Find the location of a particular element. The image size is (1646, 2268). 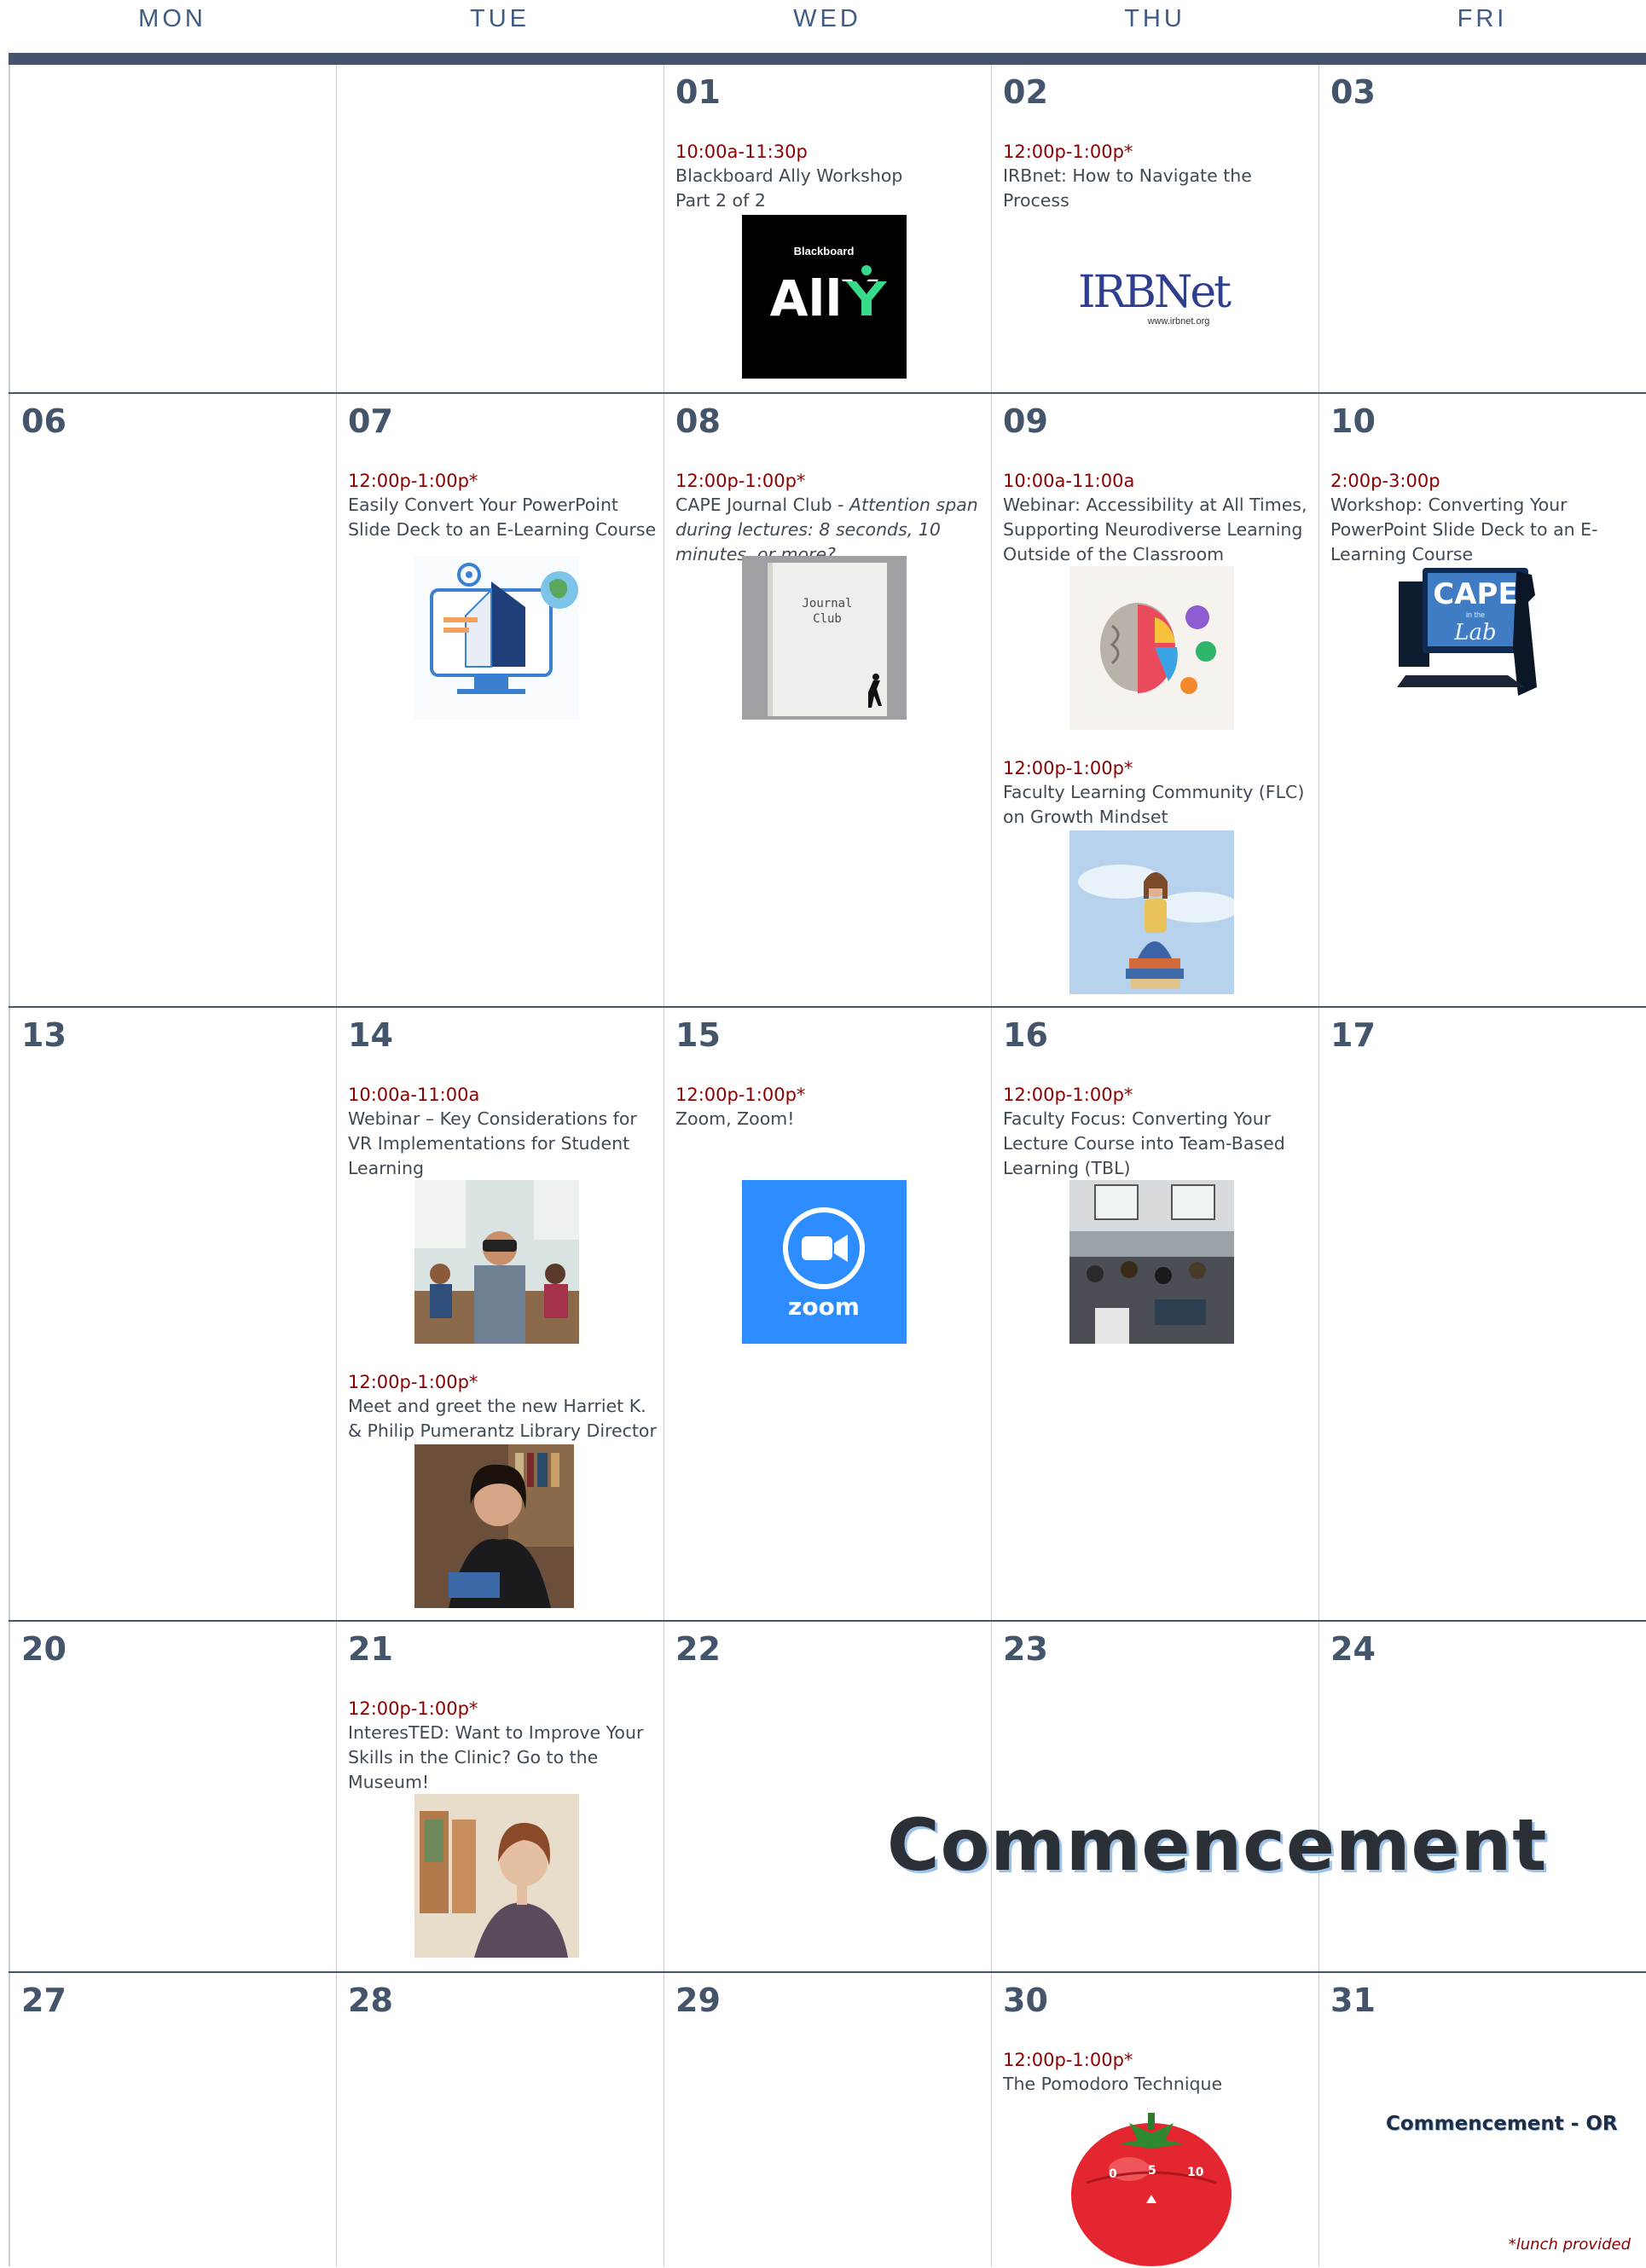

elearning-illustration is located at coordinates (497, 638).